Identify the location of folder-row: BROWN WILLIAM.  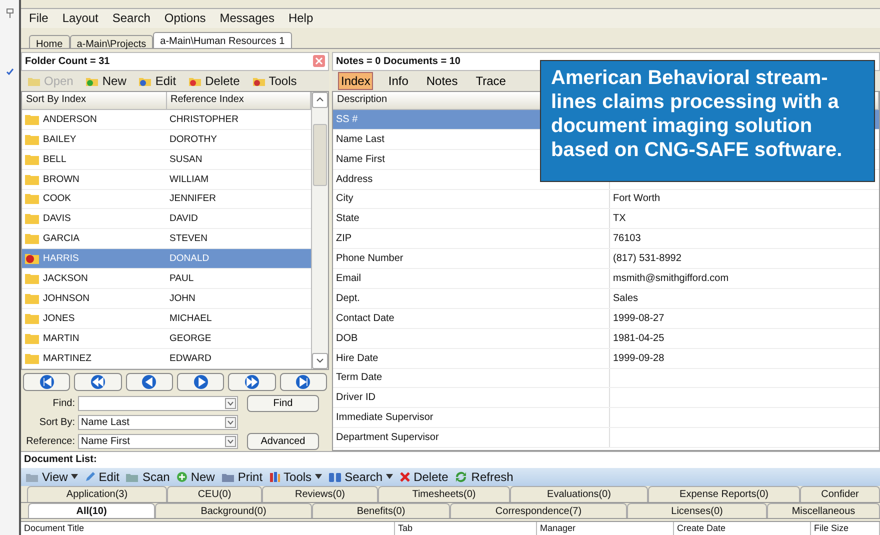
(166, 180).